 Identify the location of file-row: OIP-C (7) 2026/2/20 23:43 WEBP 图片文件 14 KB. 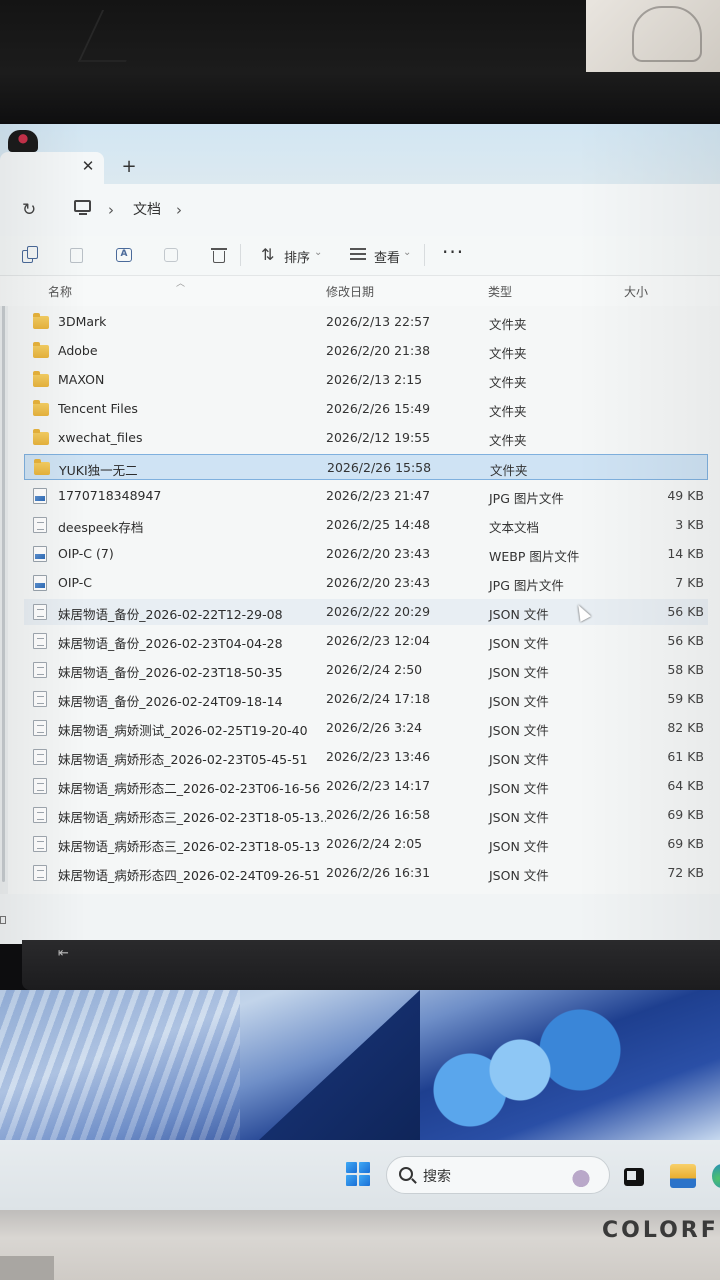
(366, 554).